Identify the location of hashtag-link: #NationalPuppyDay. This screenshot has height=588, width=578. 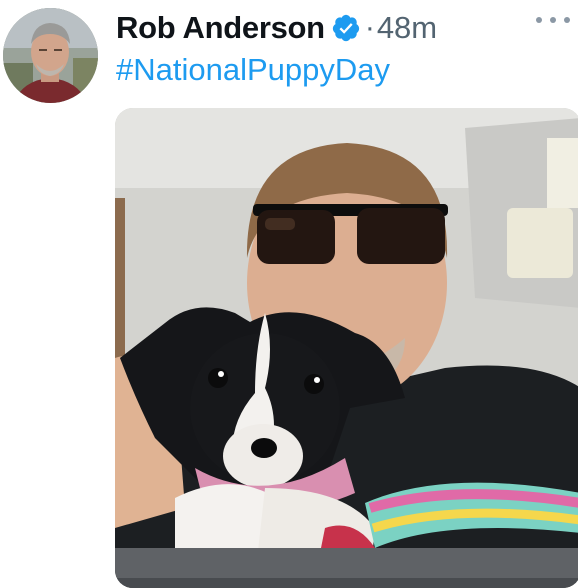
(253, 70).